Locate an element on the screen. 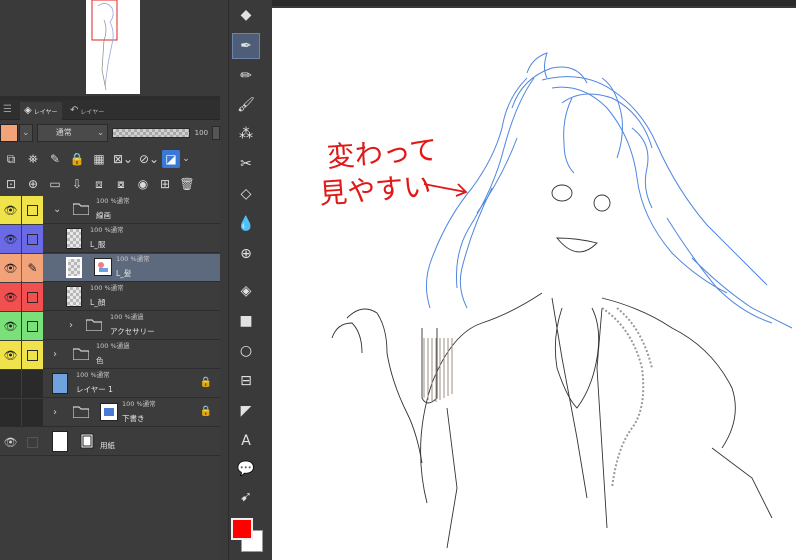 The image size is (796, 560). figure-icon: ⊕ is located at coordinates (246, 254).